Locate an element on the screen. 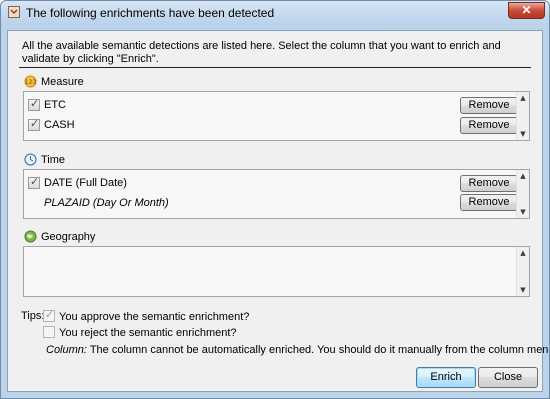 The image size is (550, 399). time-label: Time is located at coordinates (53, 160).